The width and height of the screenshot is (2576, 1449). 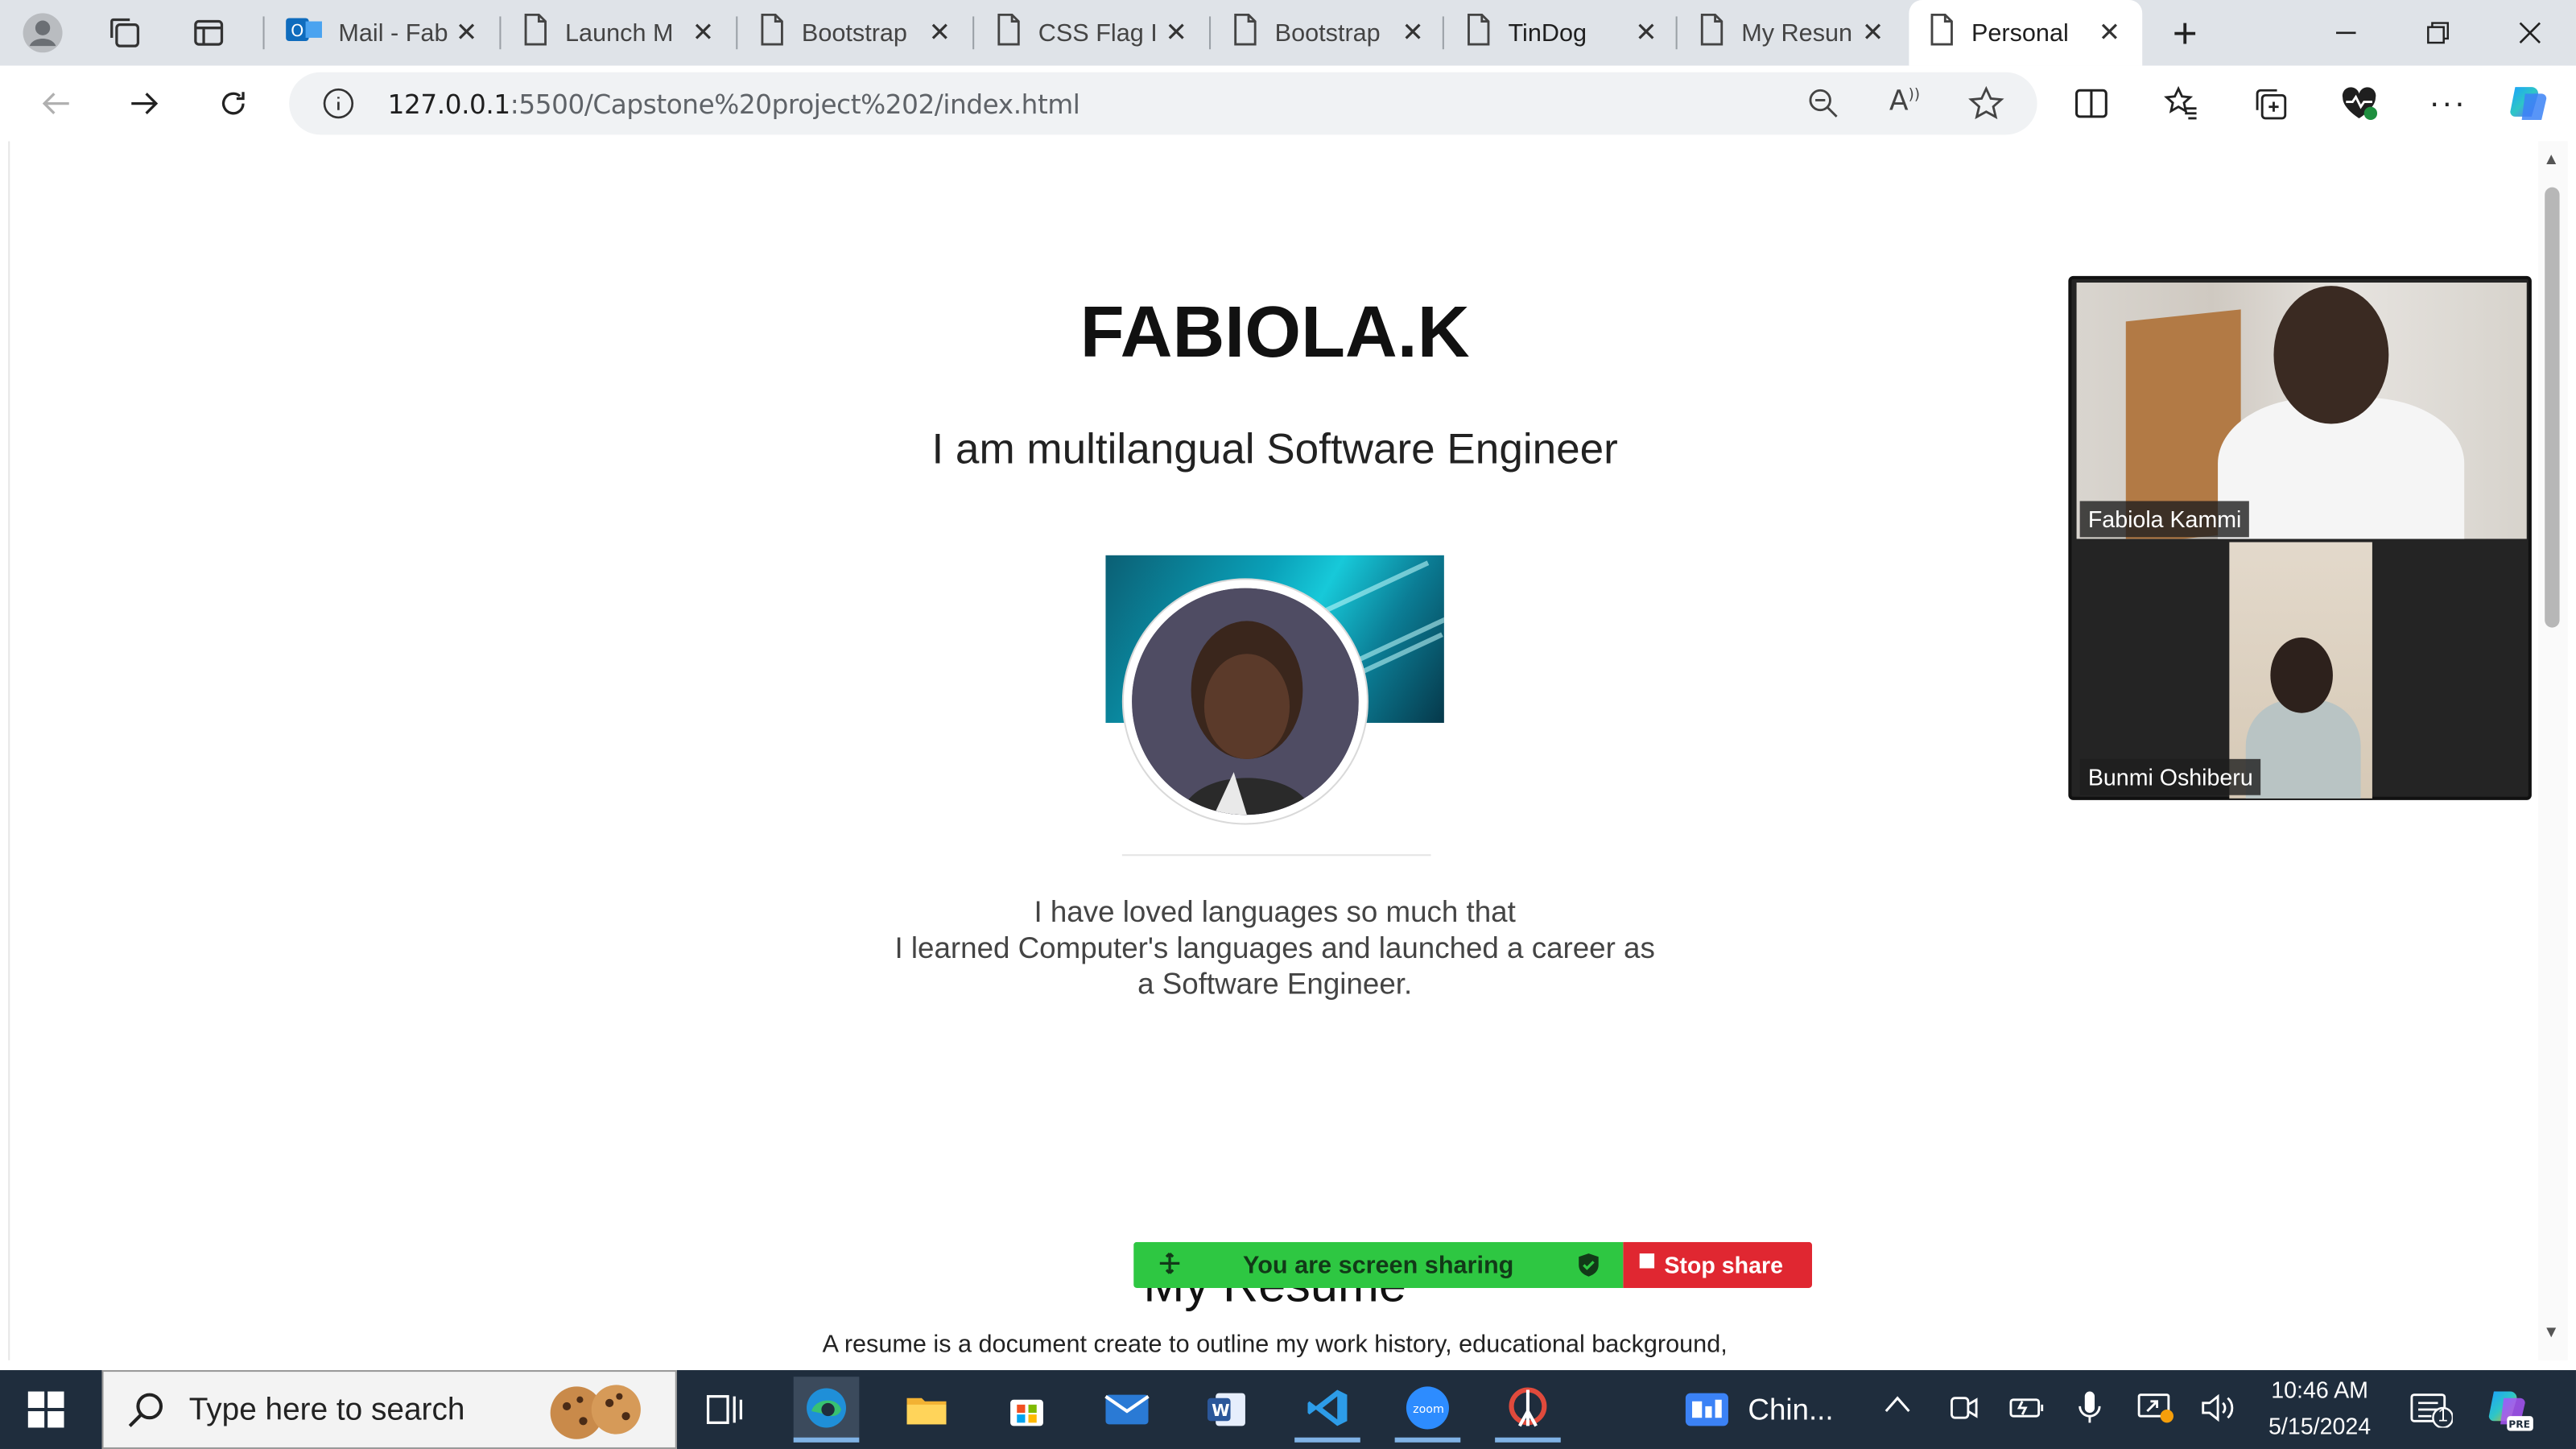 I want to click on start-icon, so click(x=46, y=1410).